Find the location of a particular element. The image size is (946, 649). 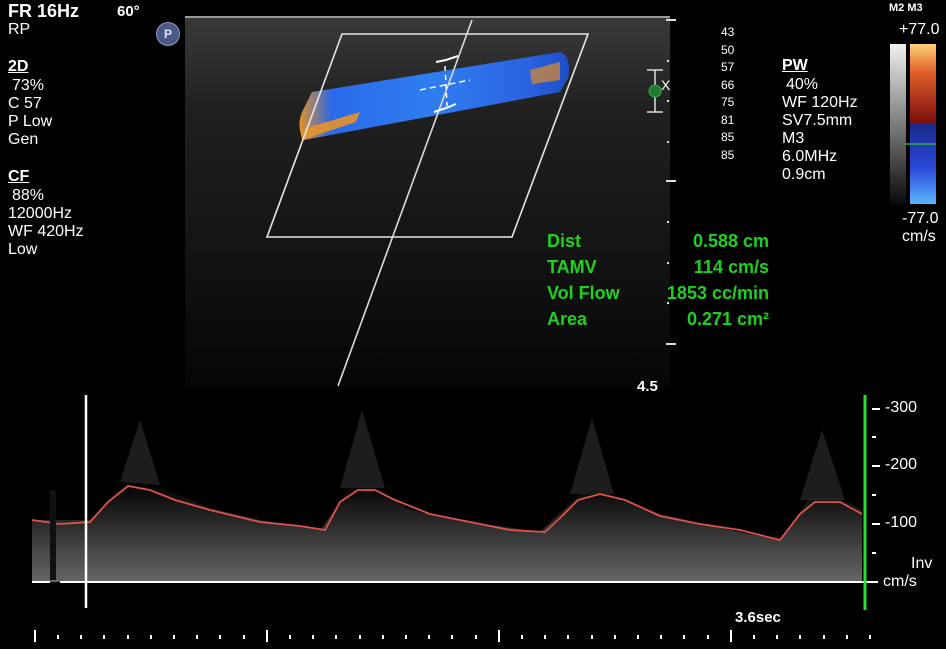

marker-x-label: X is located at coordinates (666, 85).